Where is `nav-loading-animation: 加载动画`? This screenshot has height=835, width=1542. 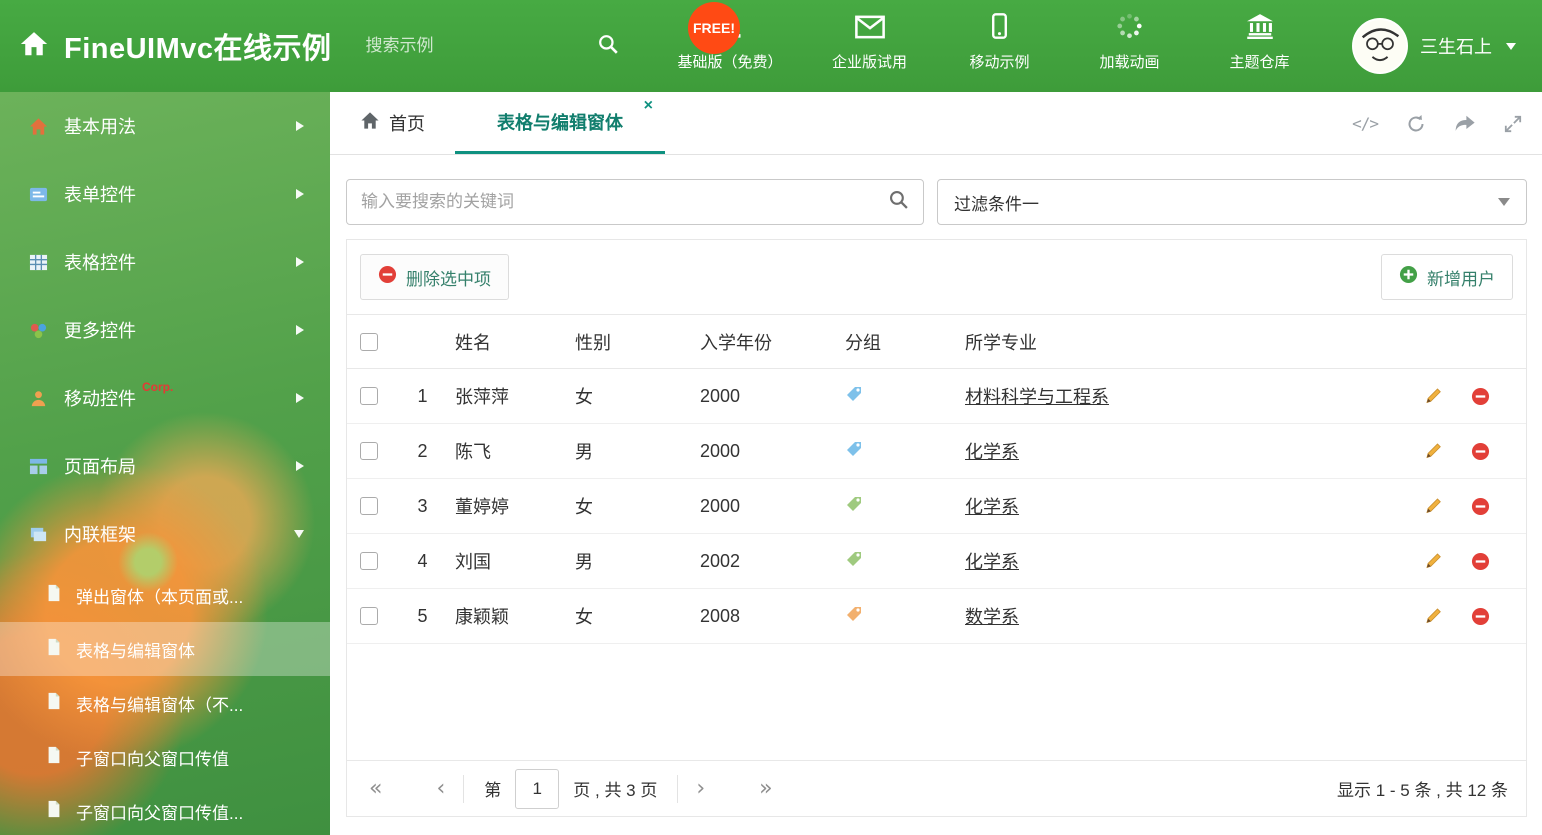 nav-loading-animation: 加载动画 is located at coordinates (1130, 42).